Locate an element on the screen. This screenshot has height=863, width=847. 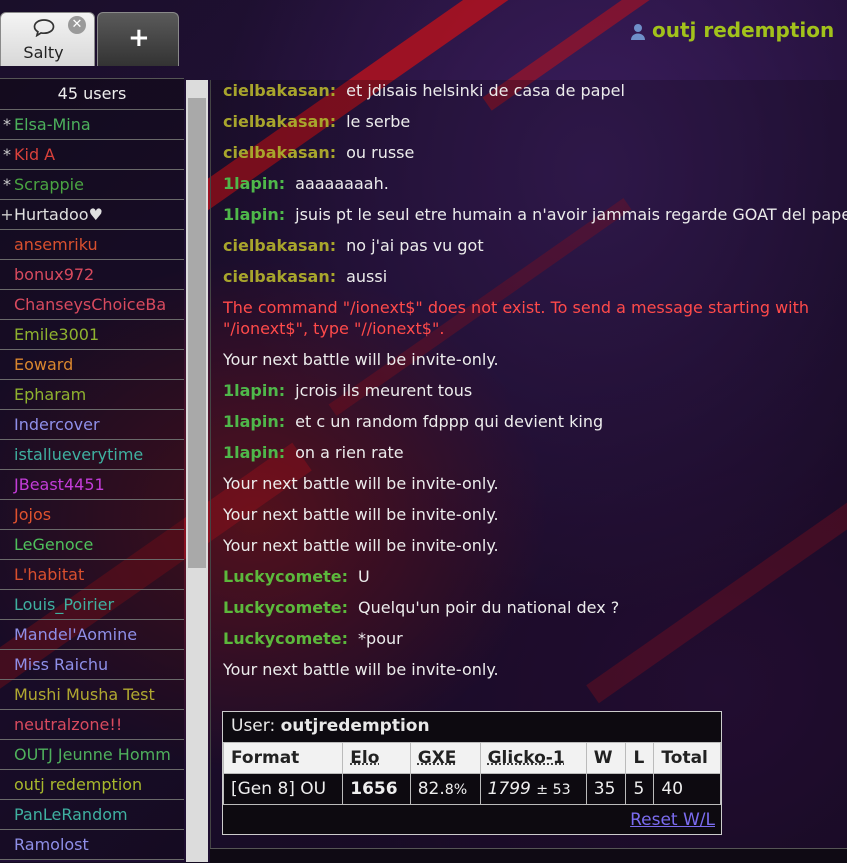
userlist-item: +Hurtadoo♥ is located at coordinates (92, 215).